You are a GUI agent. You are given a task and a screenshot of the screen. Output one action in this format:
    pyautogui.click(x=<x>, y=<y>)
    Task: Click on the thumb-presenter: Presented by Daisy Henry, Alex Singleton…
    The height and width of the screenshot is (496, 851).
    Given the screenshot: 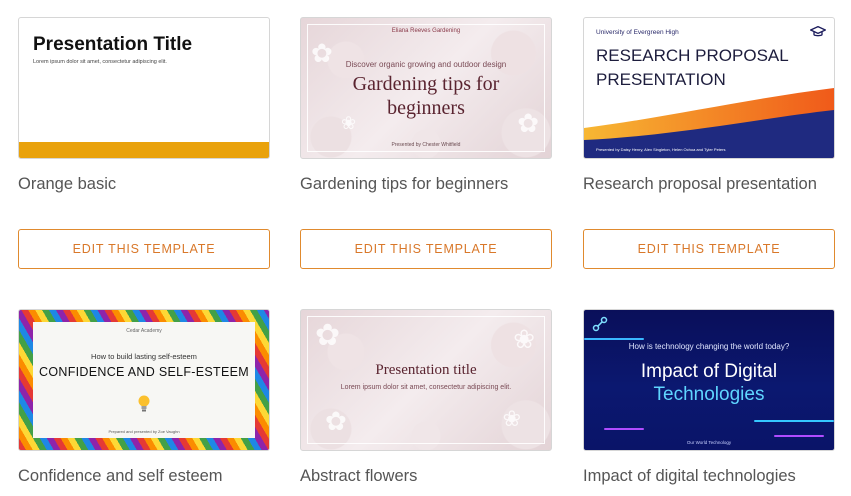 What is the action you would take?
    pyautogui.click(x=661, y=149)
    